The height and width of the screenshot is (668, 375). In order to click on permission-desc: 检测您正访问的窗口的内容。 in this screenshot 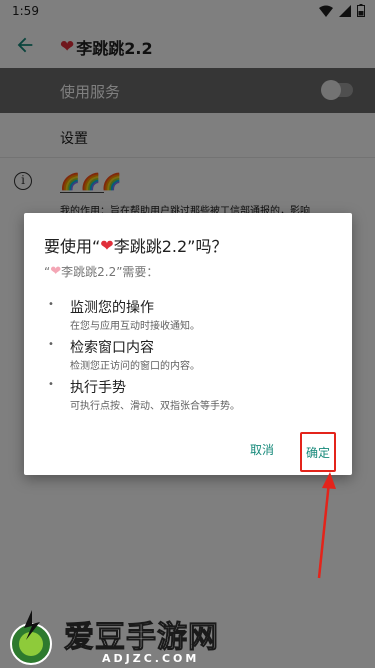, I will do `click(135, 366)`.